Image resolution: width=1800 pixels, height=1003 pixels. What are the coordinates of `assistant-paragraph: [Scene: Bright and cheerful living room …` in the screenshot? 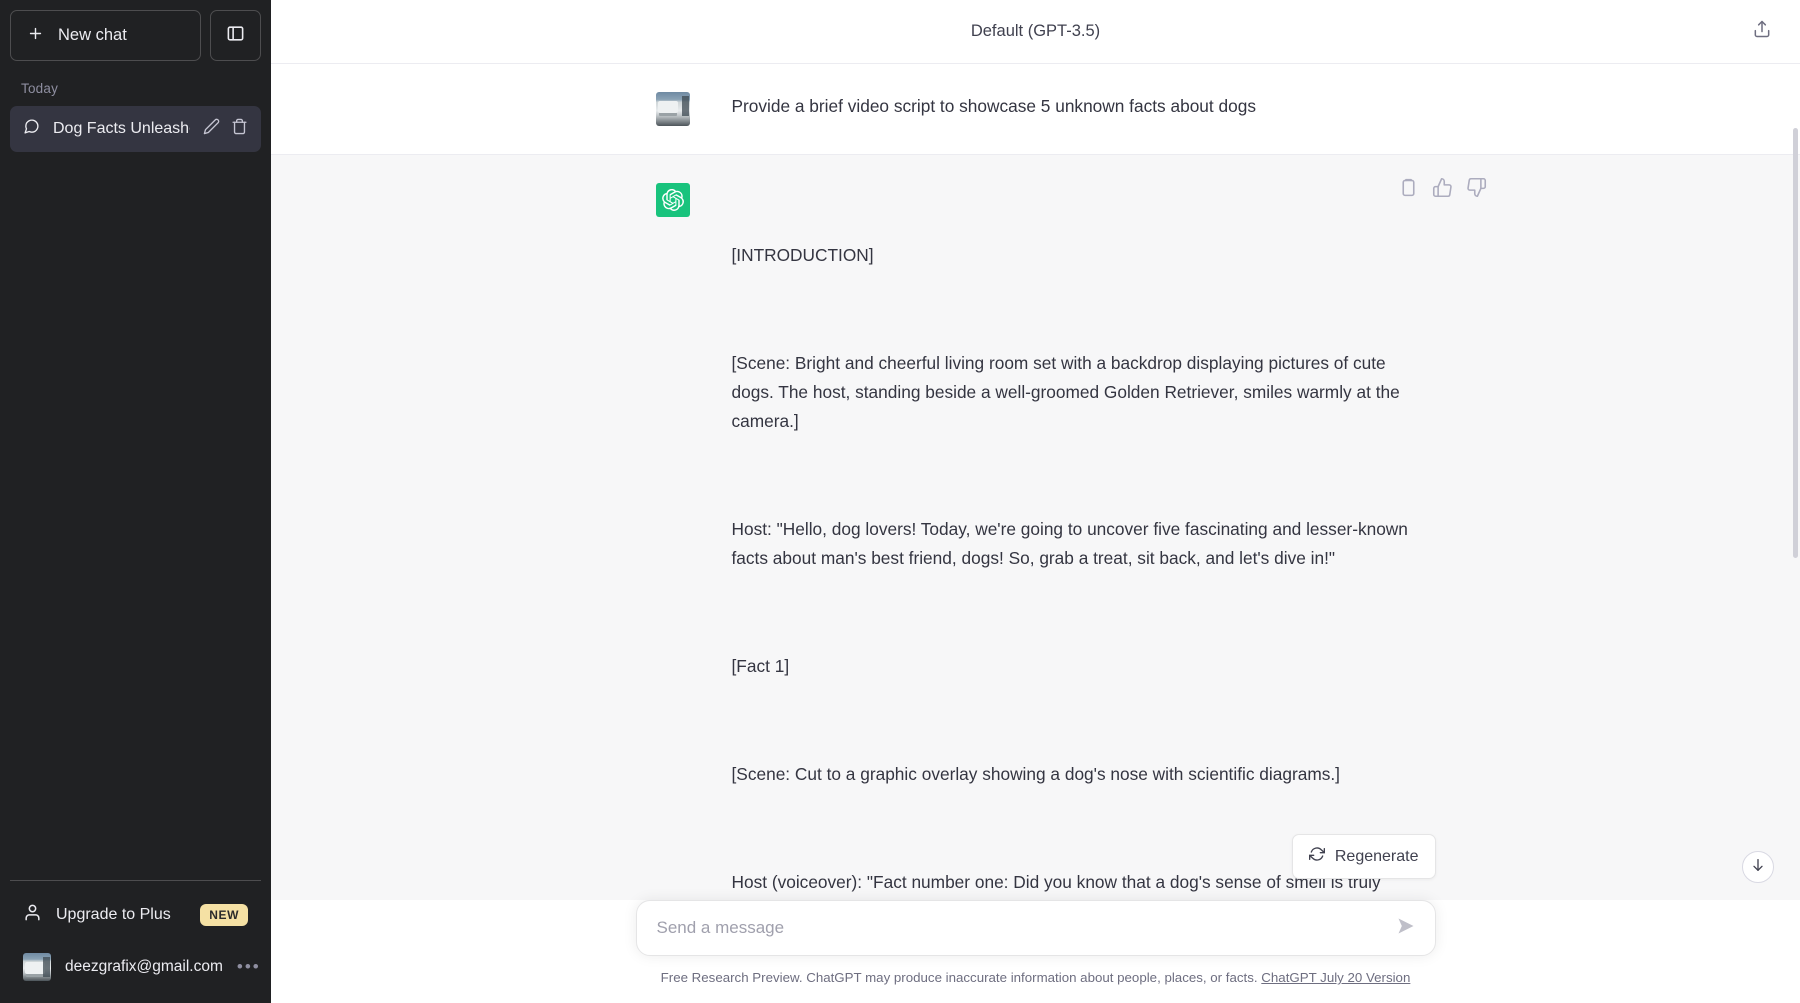 It's located at (1068, 392).